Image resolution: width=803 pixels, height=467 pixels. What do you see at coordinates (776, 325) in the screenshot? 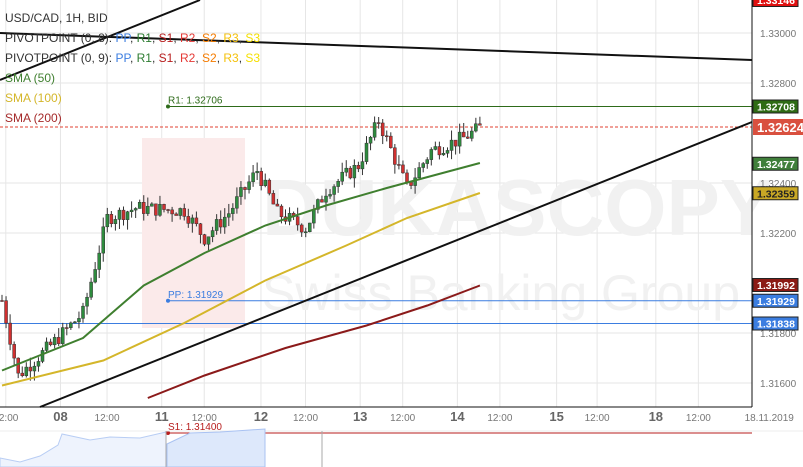
I see `pivot-tag-pp2-text: 1.31838` at bounding box center [776, 325].